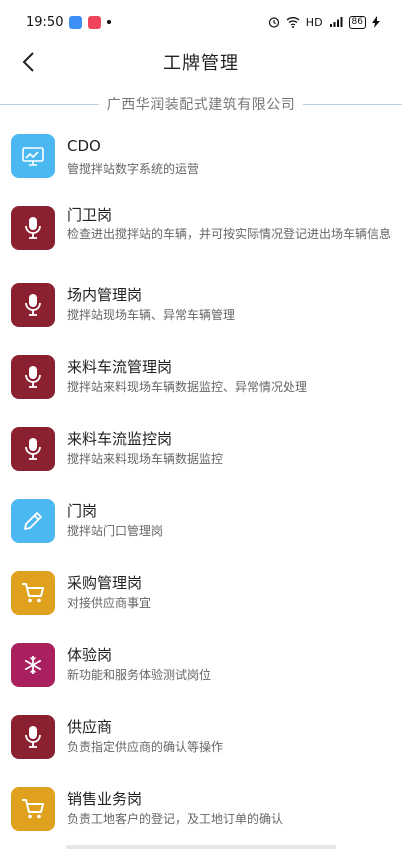  What do you see at coordinates (33, 156) in the screenshot?
I see `dashboard-icon` at bounding box center [33, 156].